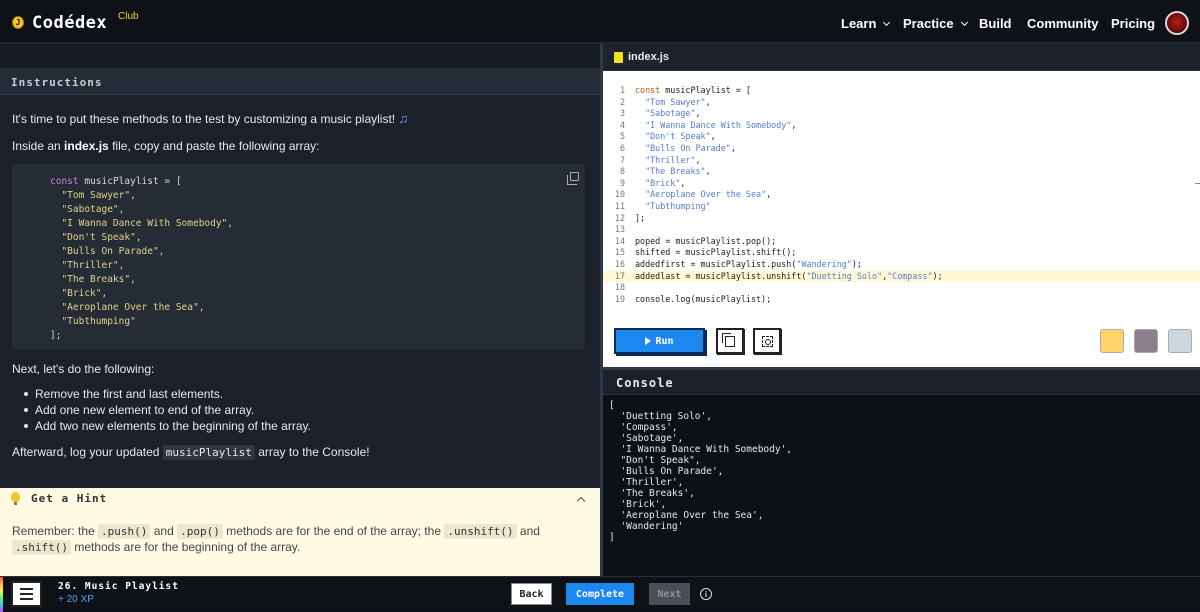  I want to click on chevron-up-icon, so click(581, 501).